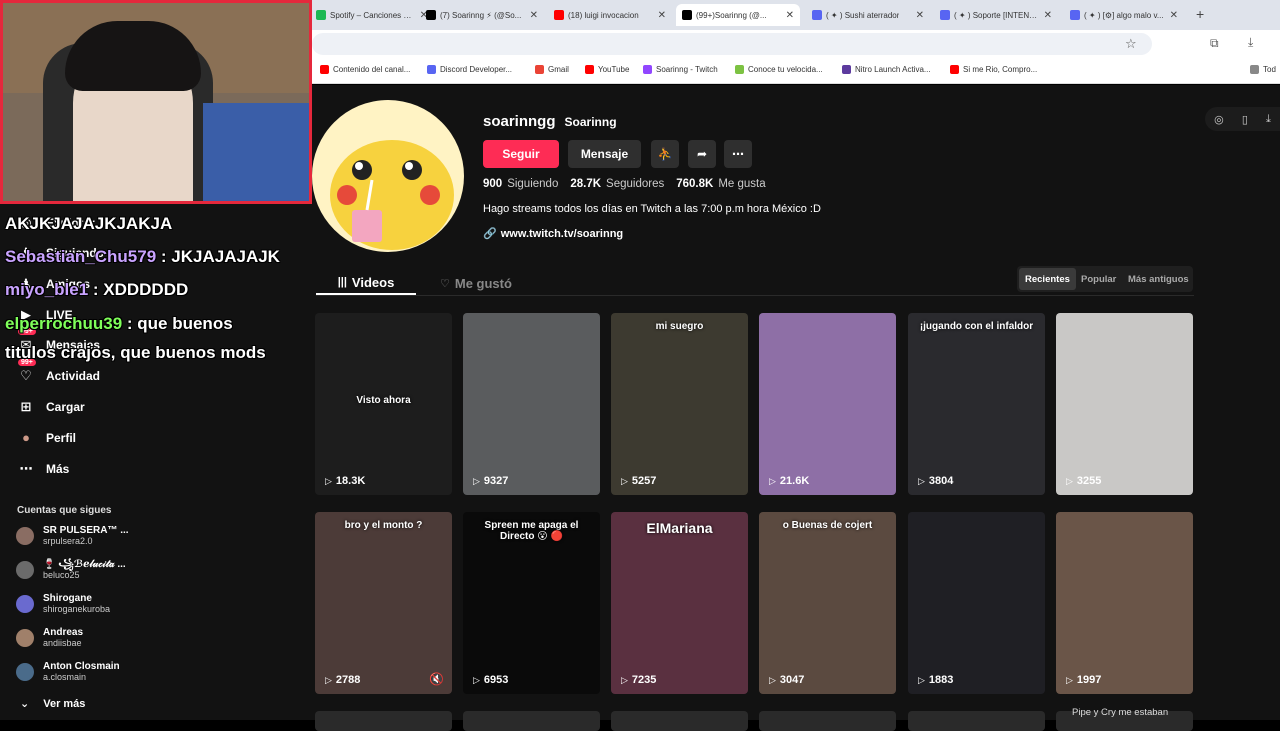 This screenshot has height=731, width=1280. I want to click on view-count-value: 2788, so click(348, 680).